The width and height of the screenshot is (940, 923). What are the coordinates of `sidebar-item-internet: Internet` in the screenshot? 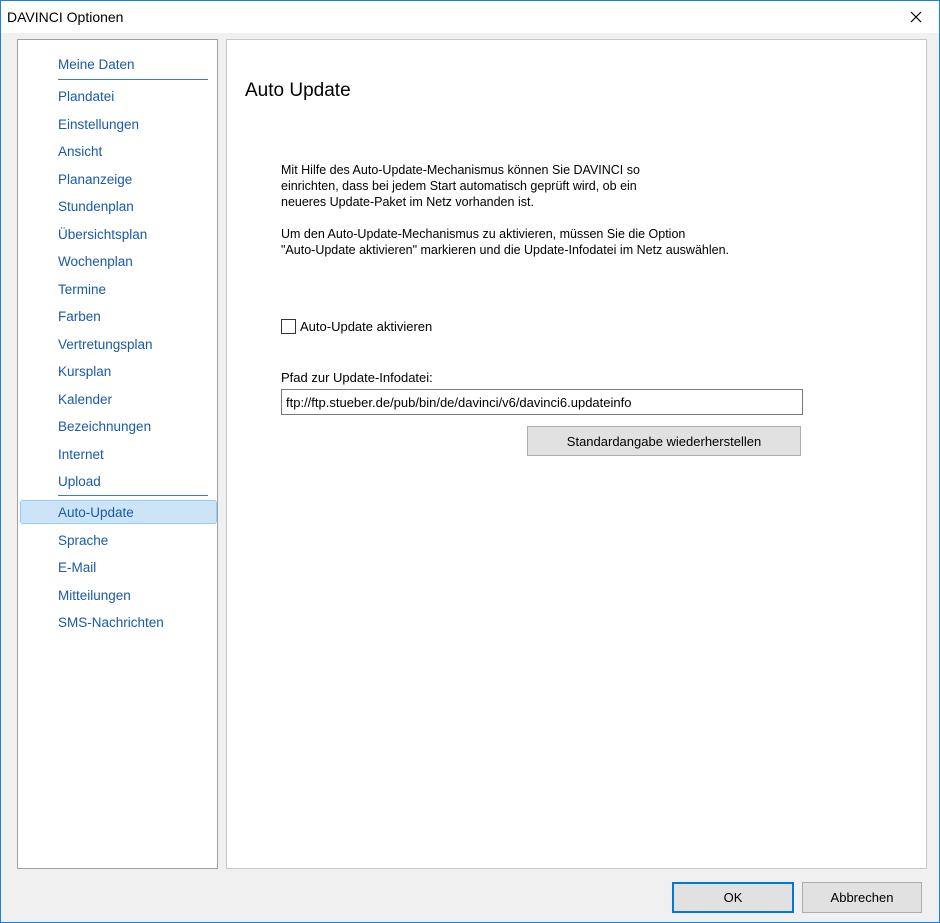 It's located at (81, 455).